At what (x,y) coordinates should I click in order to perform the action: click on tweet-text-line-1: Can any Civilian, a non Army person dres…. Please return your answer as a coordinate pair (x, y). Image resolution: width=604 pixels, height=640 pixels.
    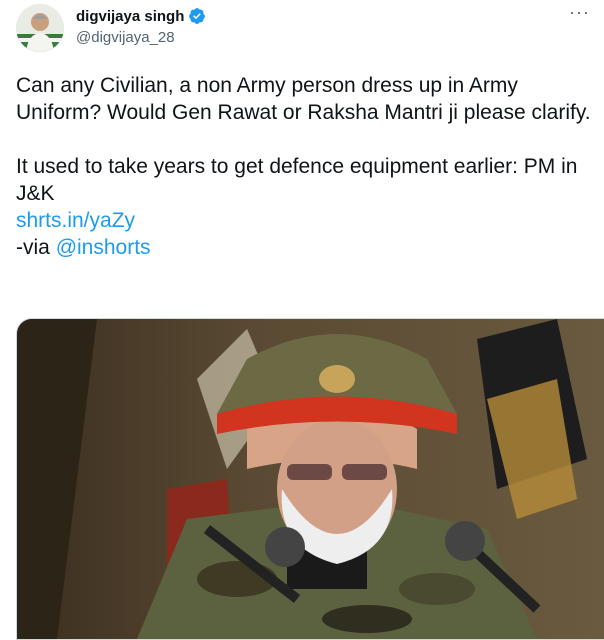
    Looking at the image, I should click on (303, 99).